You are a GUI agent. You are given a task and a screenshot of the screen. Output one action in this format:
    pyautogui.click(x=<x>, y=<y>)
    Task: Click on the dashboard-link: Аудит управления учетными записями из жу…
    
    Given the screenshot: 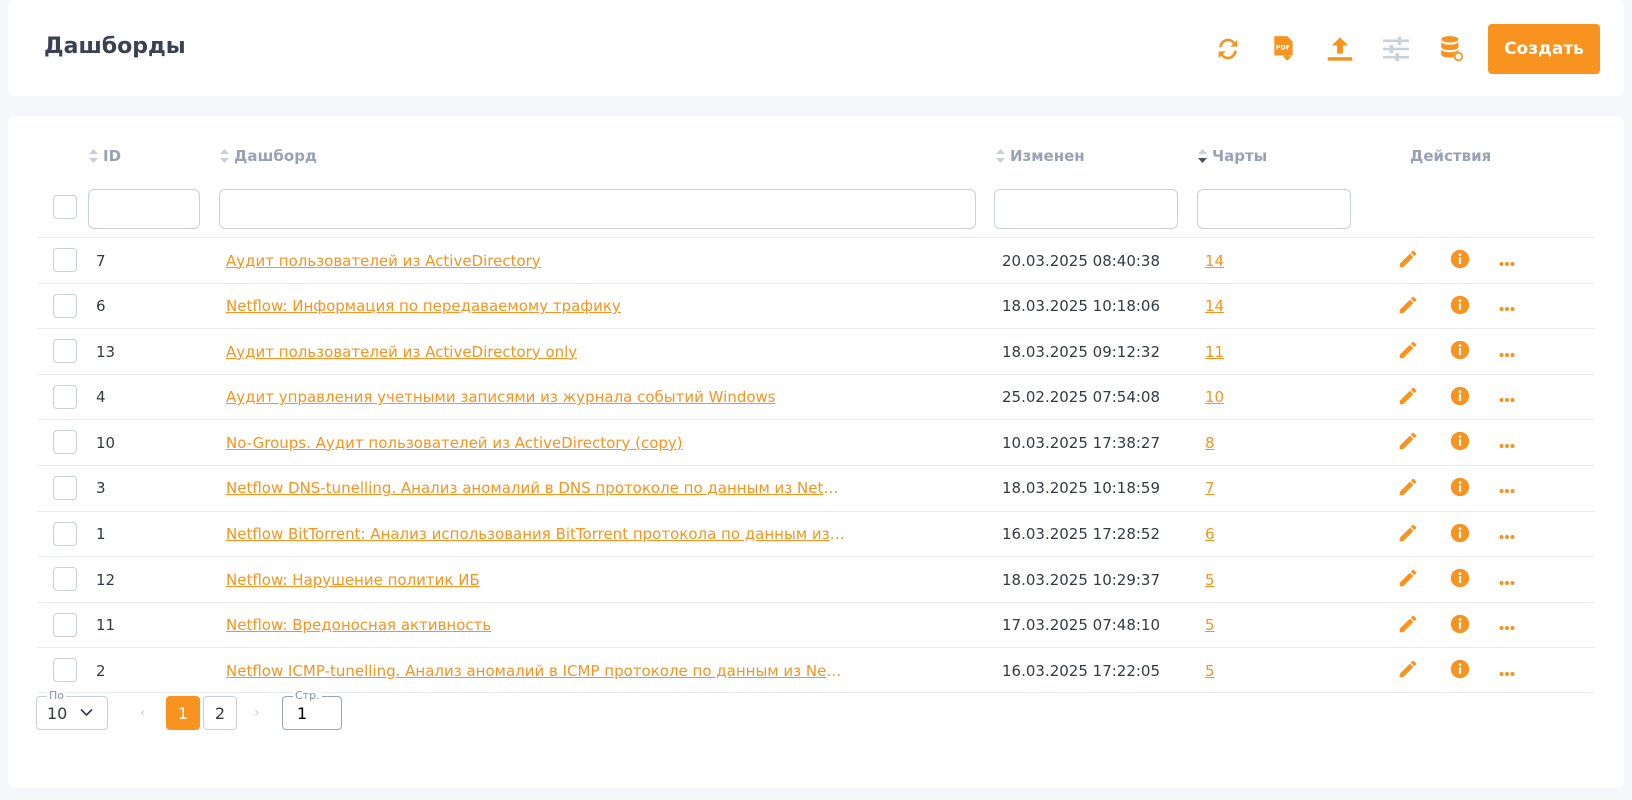 What is the action you would take?
    pyautogui.click(x=501, y=397)
    